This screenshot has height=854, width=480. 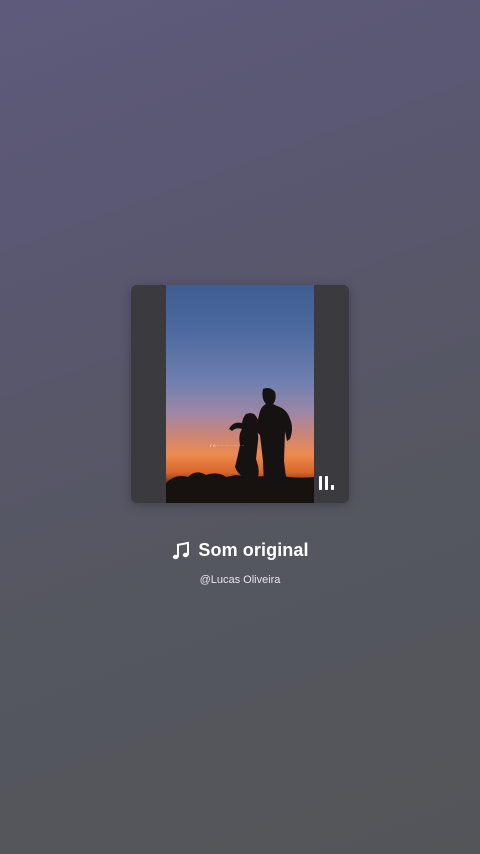 I want to click on sound-title-row: Som original, so click(x=240, y=550).